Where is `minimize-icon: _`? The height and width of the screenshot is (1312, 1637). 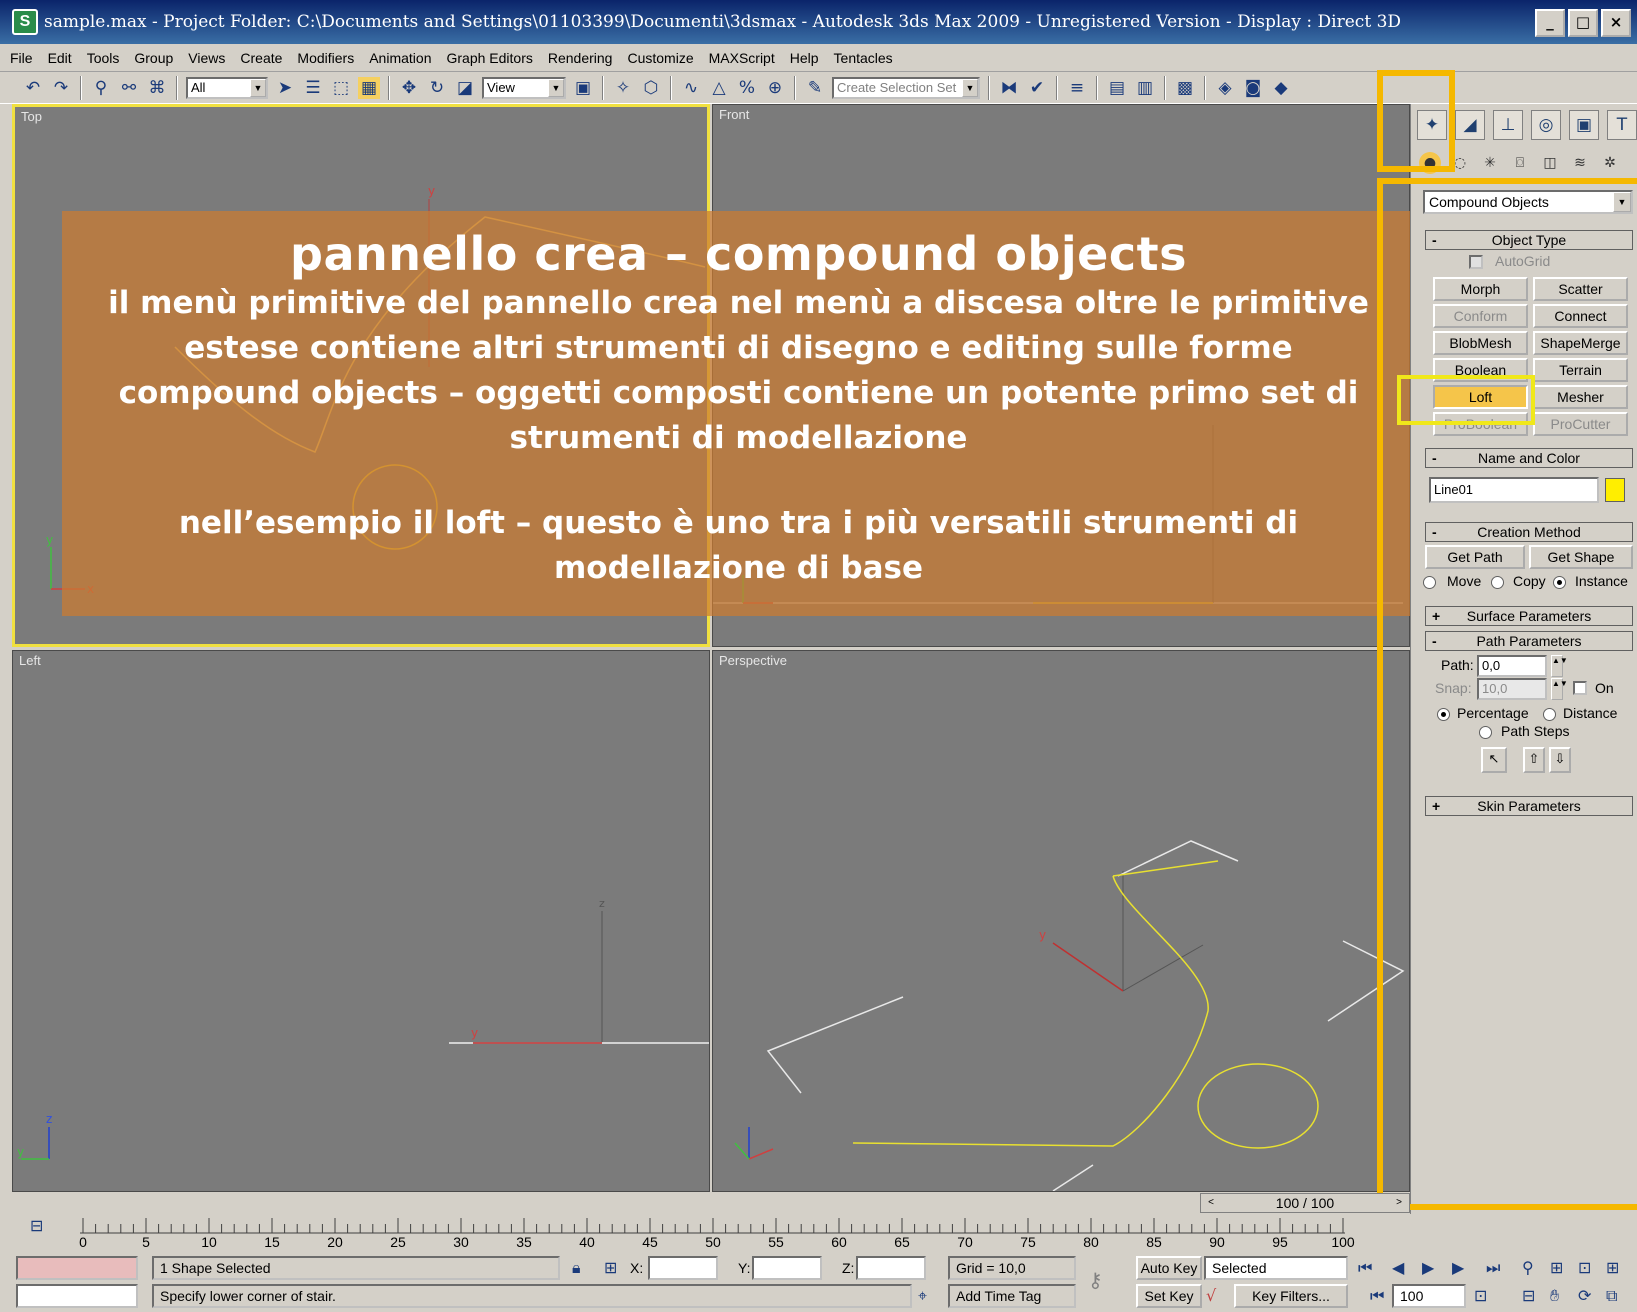 minimize-icon: _ is located at coordinates (1550, 23).